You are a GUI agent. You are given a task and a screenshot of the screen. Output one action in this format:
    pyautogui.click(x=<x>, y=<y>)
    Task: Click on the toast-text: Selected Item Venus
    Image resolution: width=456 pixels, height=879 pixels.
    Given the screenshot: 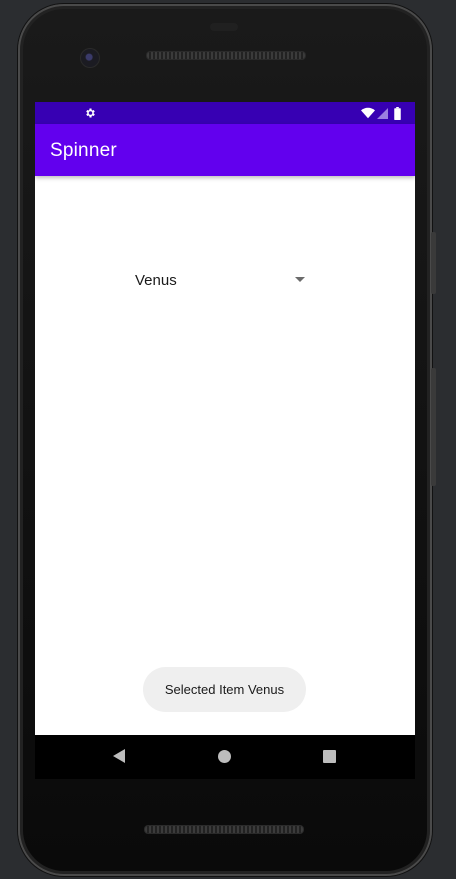 What is the action you would take?
    pyautogui.click(x=224, y=689)
    